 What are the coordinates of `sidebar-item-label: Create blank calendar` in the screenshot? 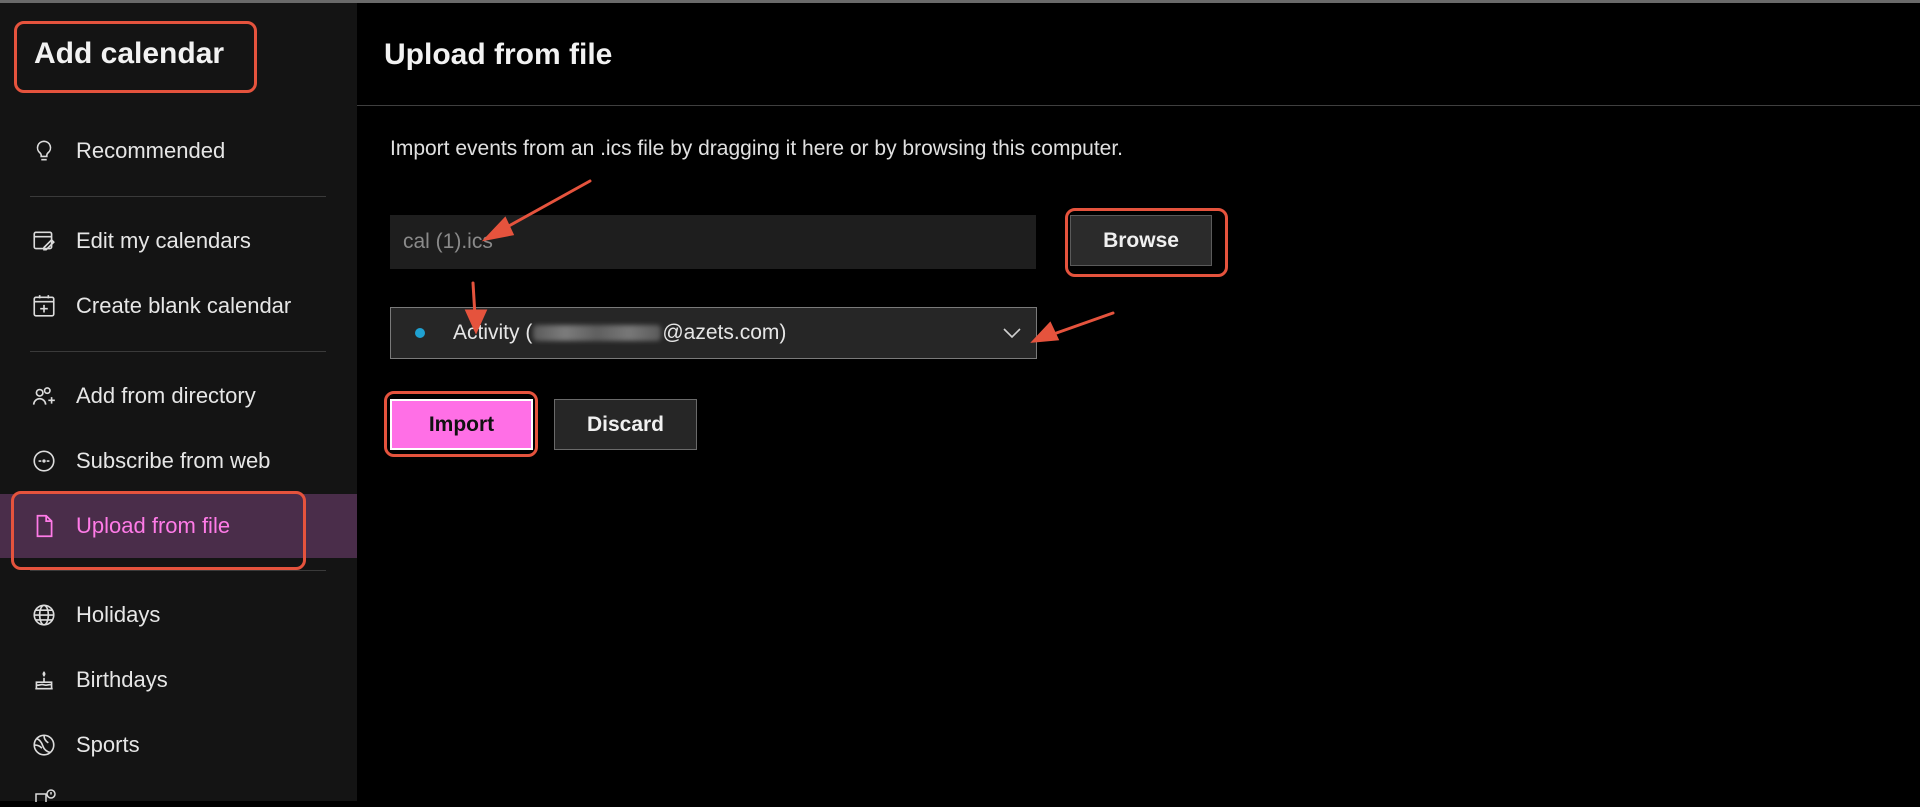 It's located at (184, 305).